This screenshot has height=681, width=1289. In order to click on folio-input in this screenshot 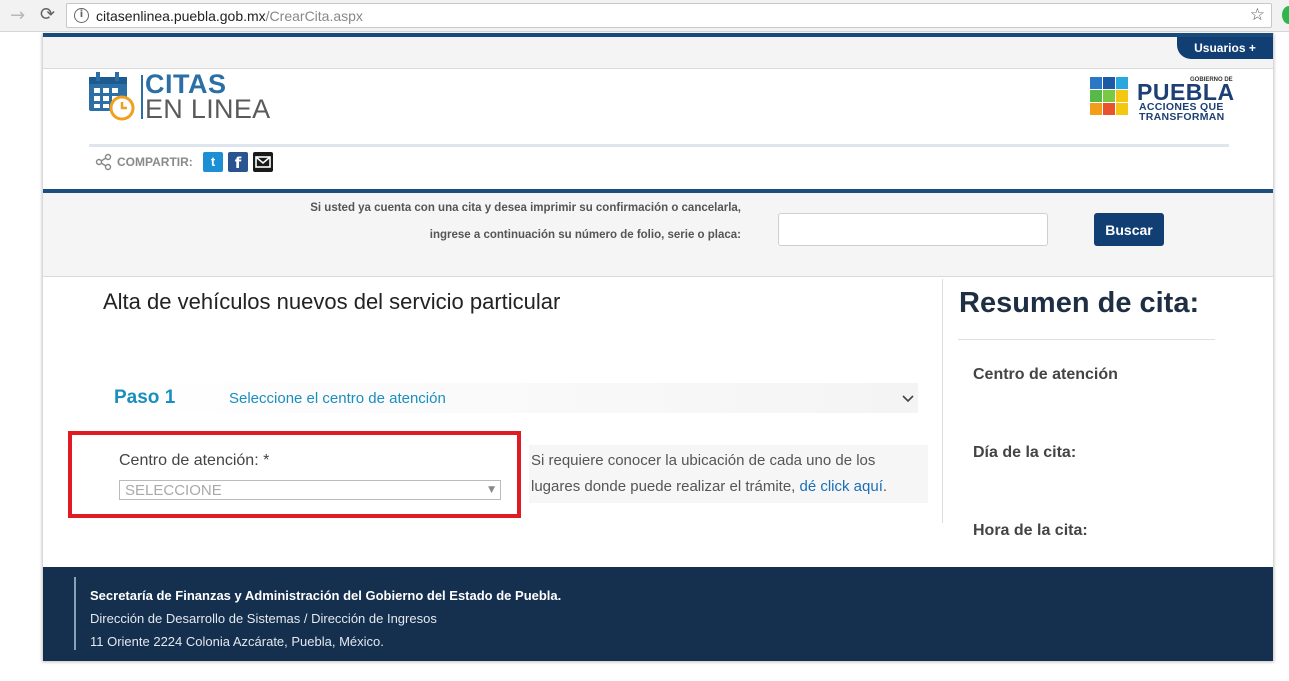, I will do `click(913, 229)`.